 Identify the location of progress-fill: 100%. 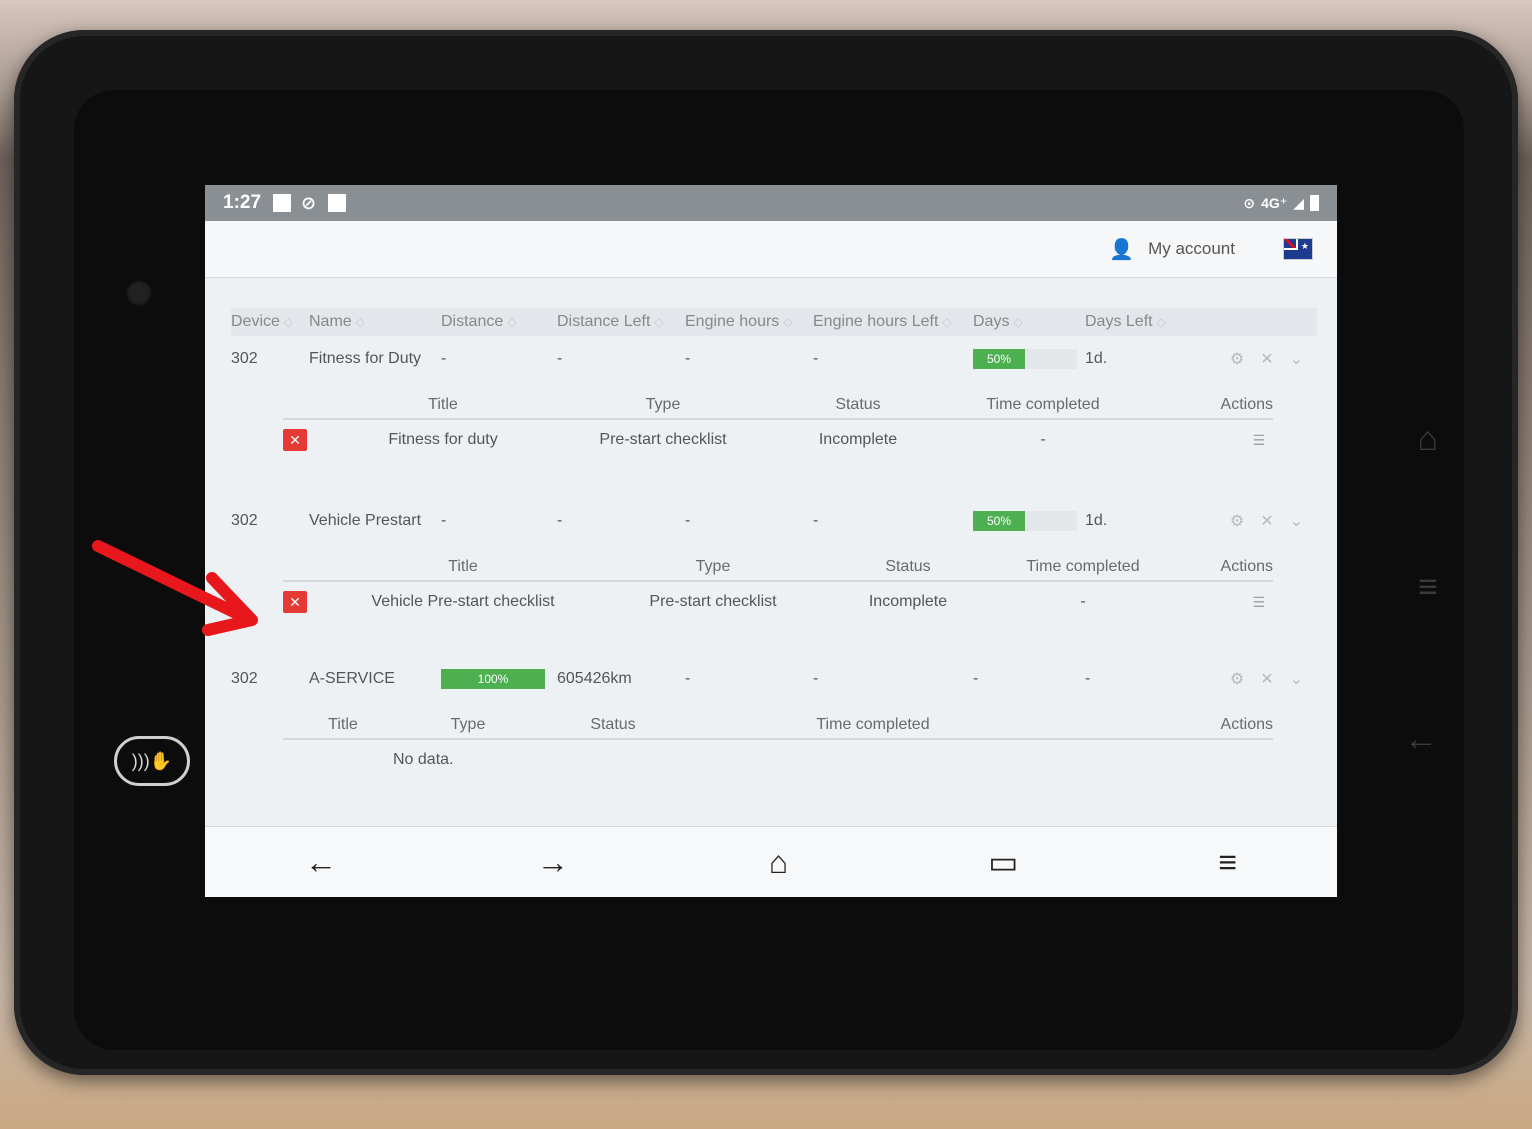
(493, 679).